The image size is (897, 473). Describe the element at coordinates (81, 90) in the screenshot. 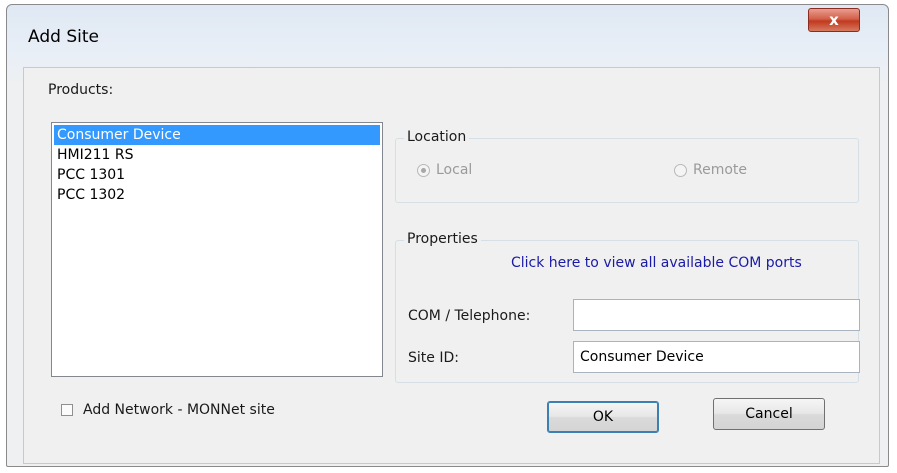

I see `products-label: Products:` at that location.